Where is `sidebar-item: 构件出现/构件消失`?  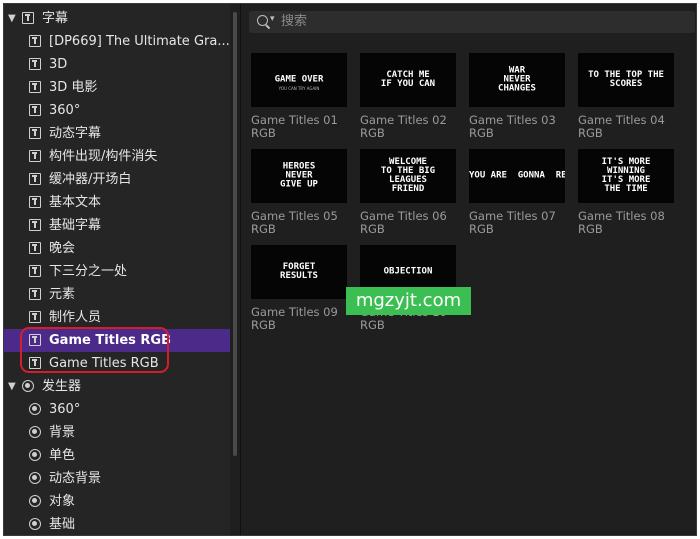
sidebar-item: 构件出现/构件消失 is located at coordinates (117, 156).